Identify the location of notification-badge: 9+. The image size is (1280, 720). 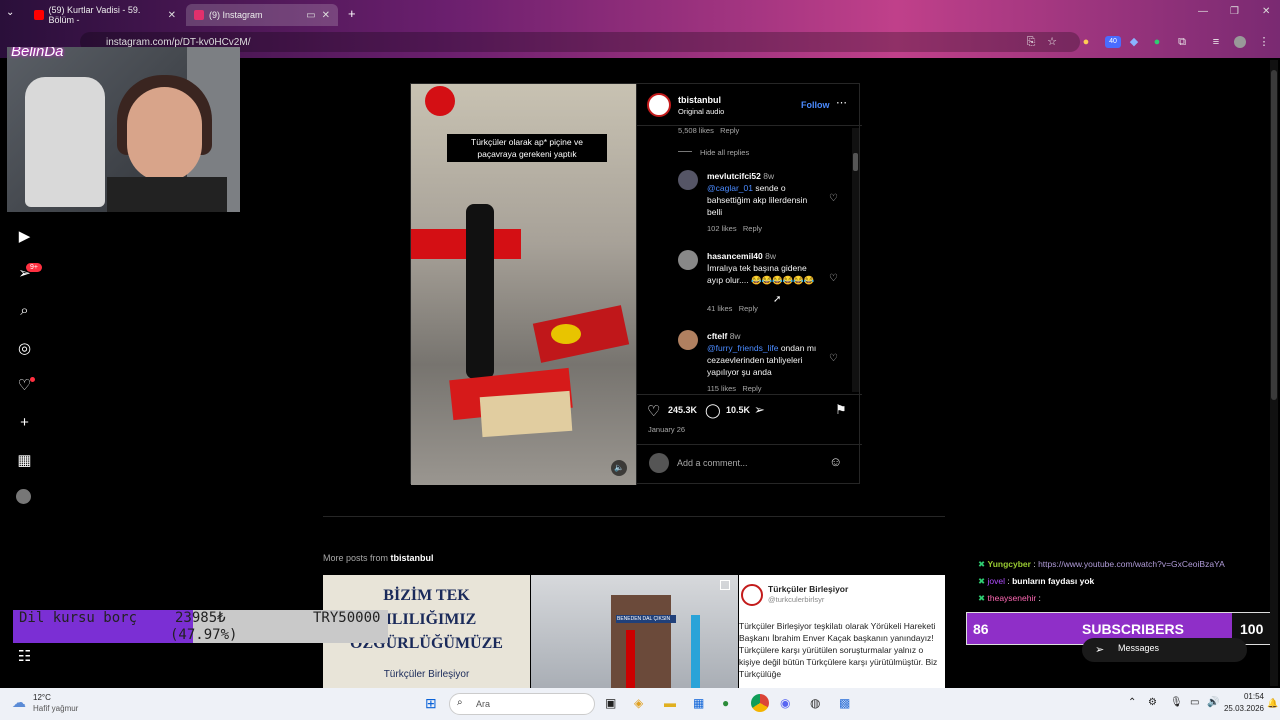
(34, 267).